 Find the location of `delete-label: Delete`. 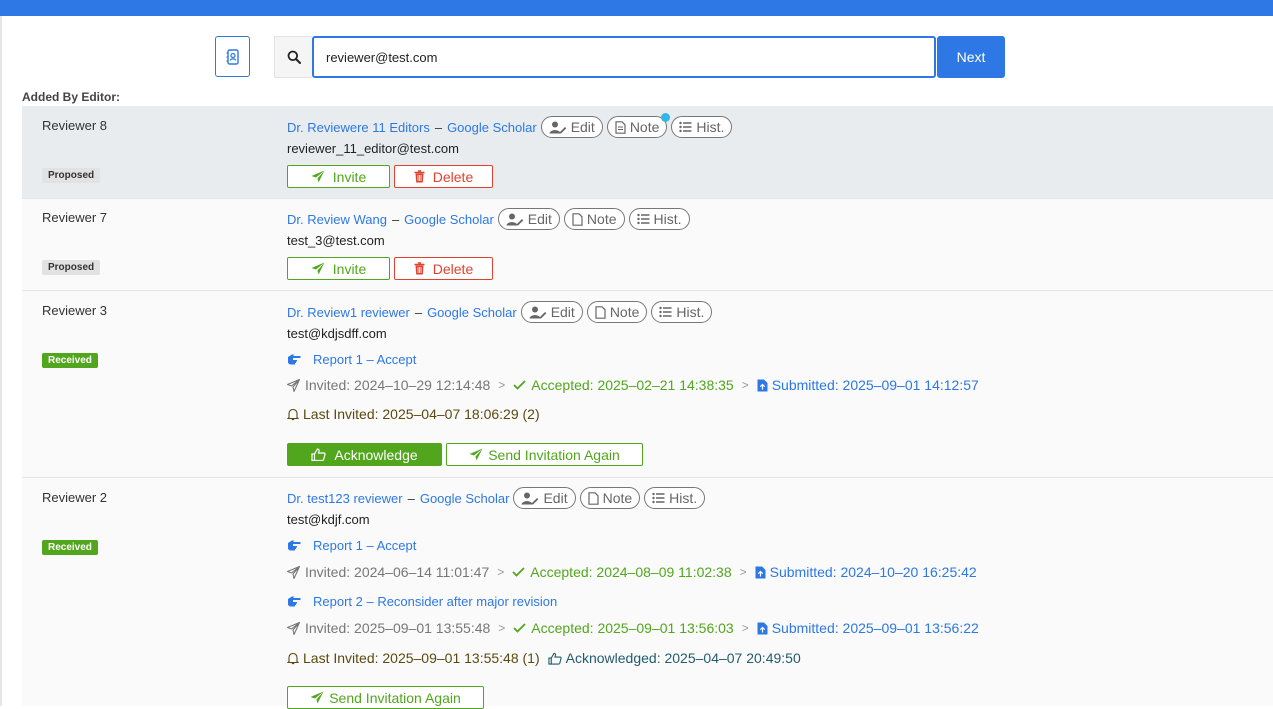

delete-label: Delete is located at coordinates (453, 176).